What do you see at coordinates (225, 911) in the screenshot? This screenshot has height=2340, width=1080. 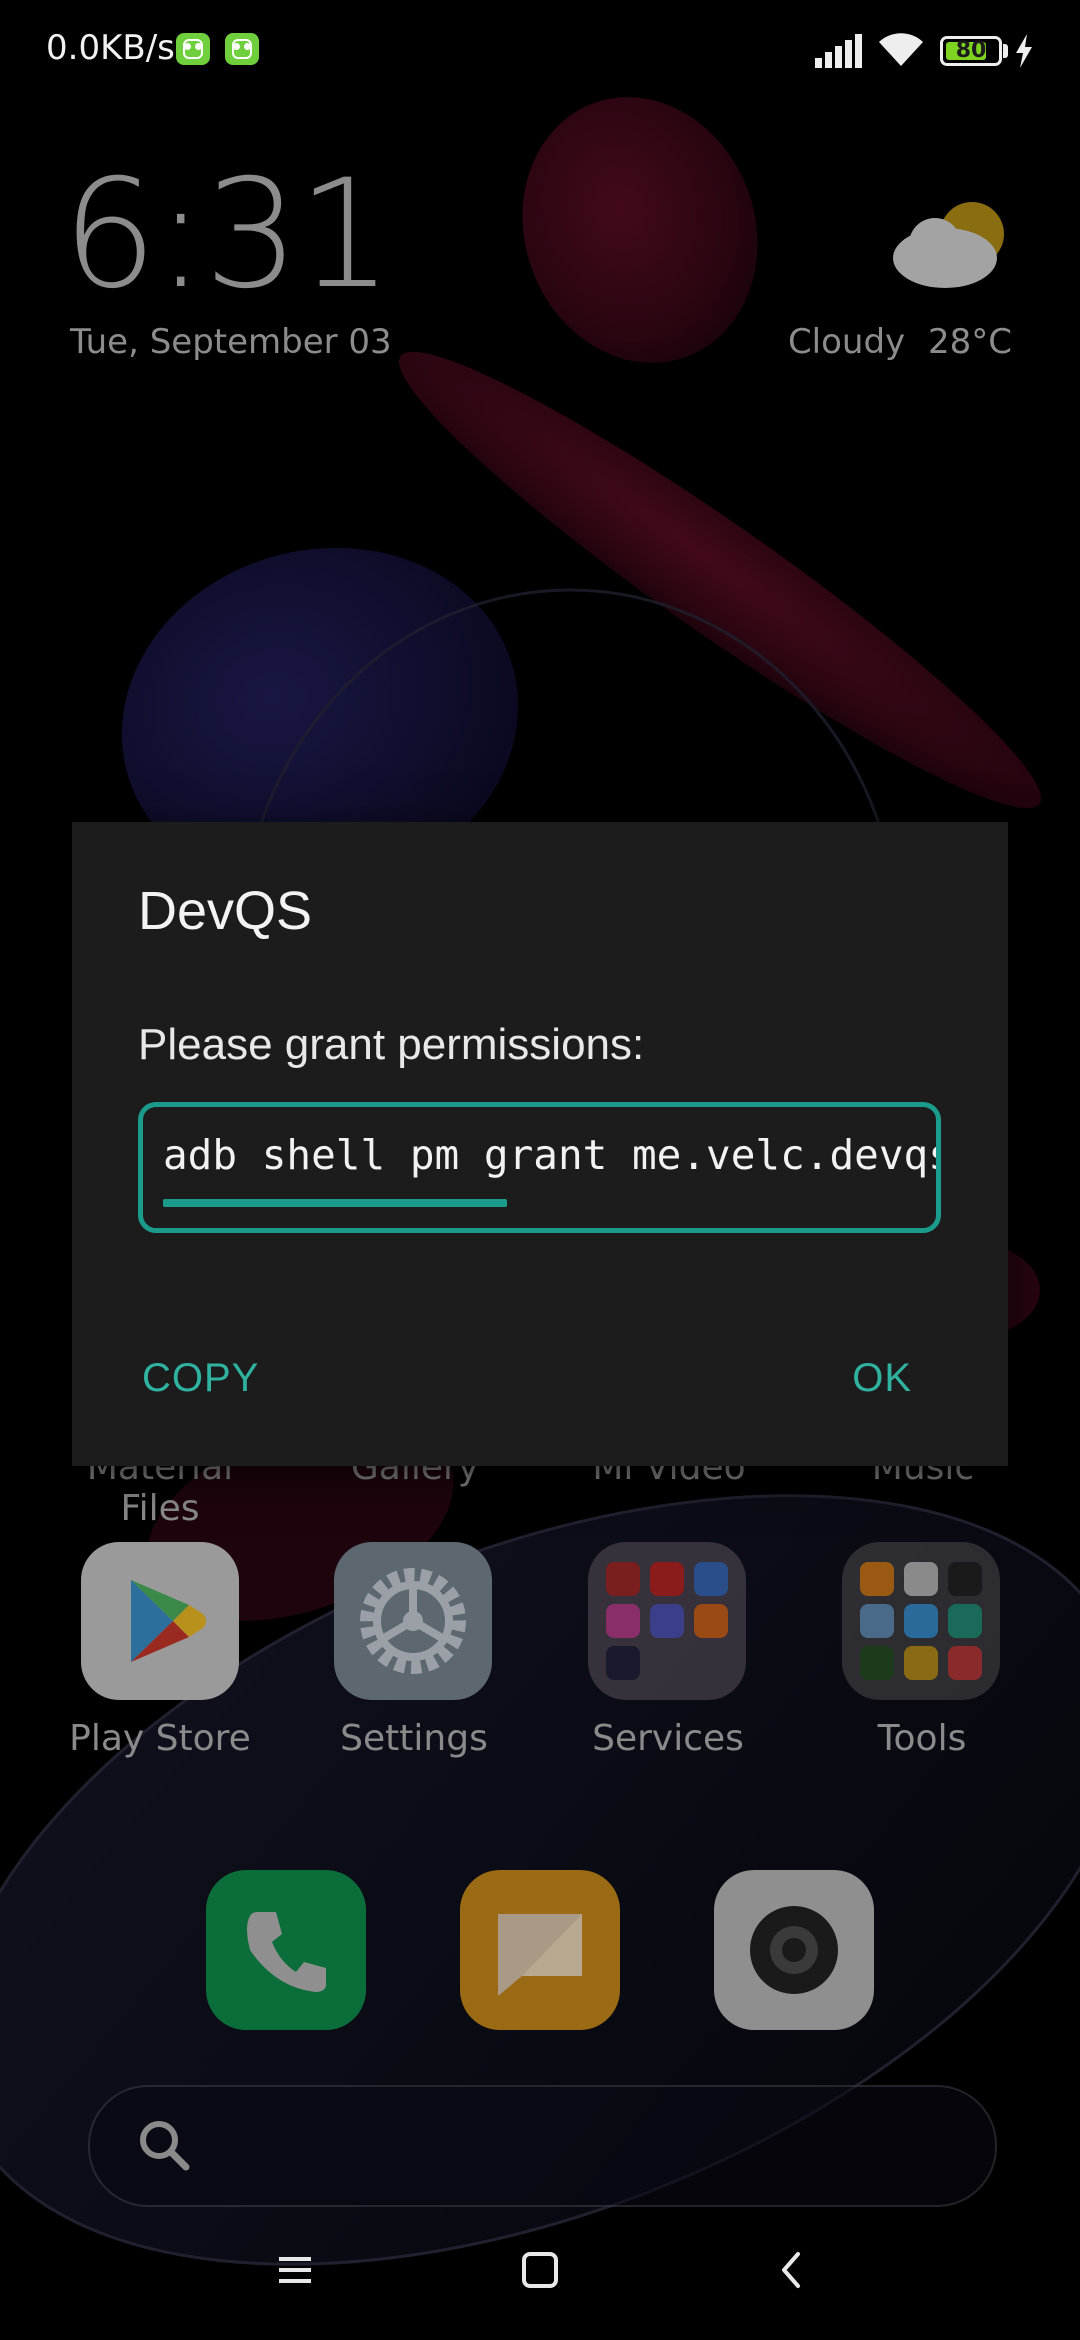 I see `dialog-title: DevQS` at bounding box center [225, 911].